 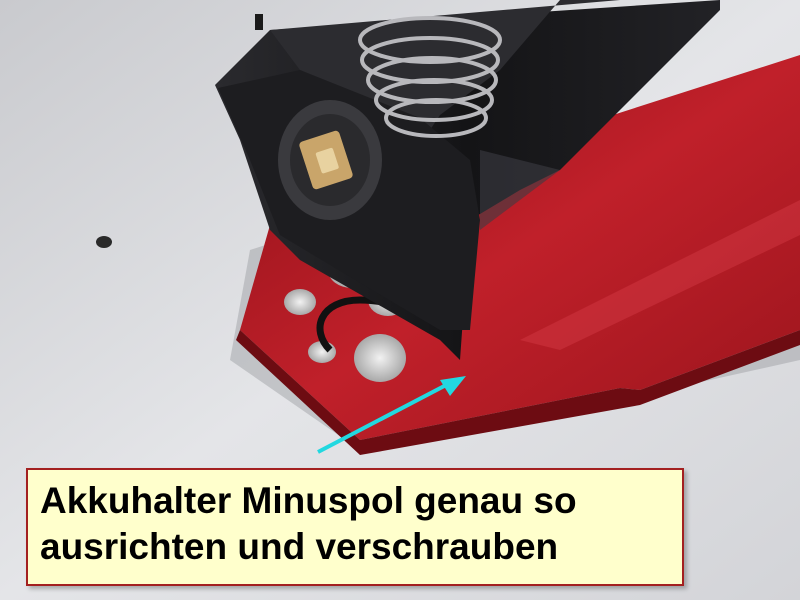 What do you see at coordinates (308, 500) in the screenshot?
I see `caption-line-1: Akkuhalter Minuspol genau so` at bounding box center [308, 500].